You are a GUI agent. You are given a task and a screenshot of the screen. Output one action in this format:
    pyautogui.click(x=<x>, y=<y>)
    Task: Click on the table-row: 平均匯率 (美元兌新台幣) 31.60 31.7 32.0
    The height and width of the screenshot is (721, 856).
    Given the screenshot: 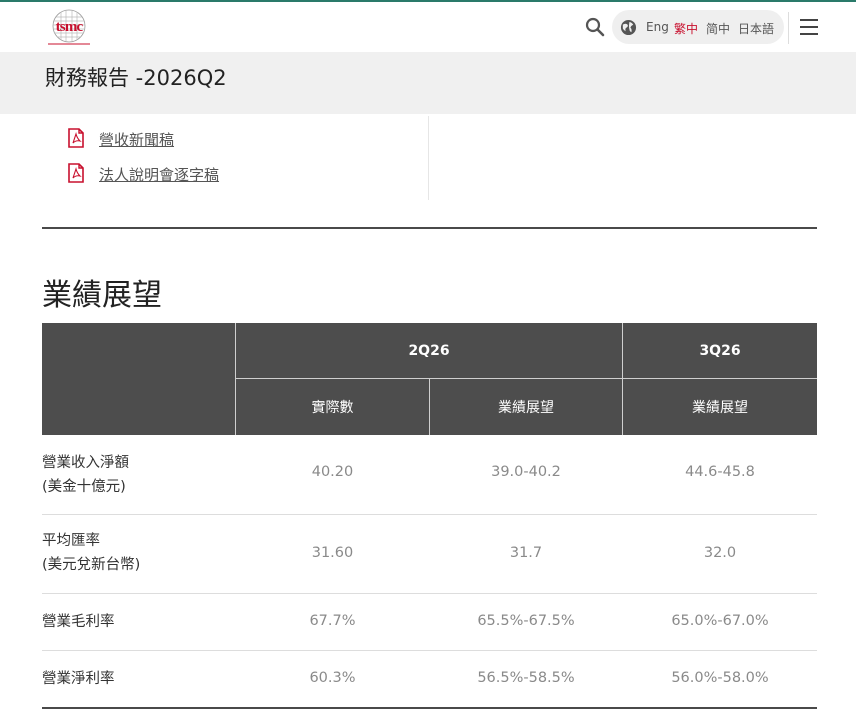 What is the action you would take?
    pyautogui.click(x=429, y=554)
    